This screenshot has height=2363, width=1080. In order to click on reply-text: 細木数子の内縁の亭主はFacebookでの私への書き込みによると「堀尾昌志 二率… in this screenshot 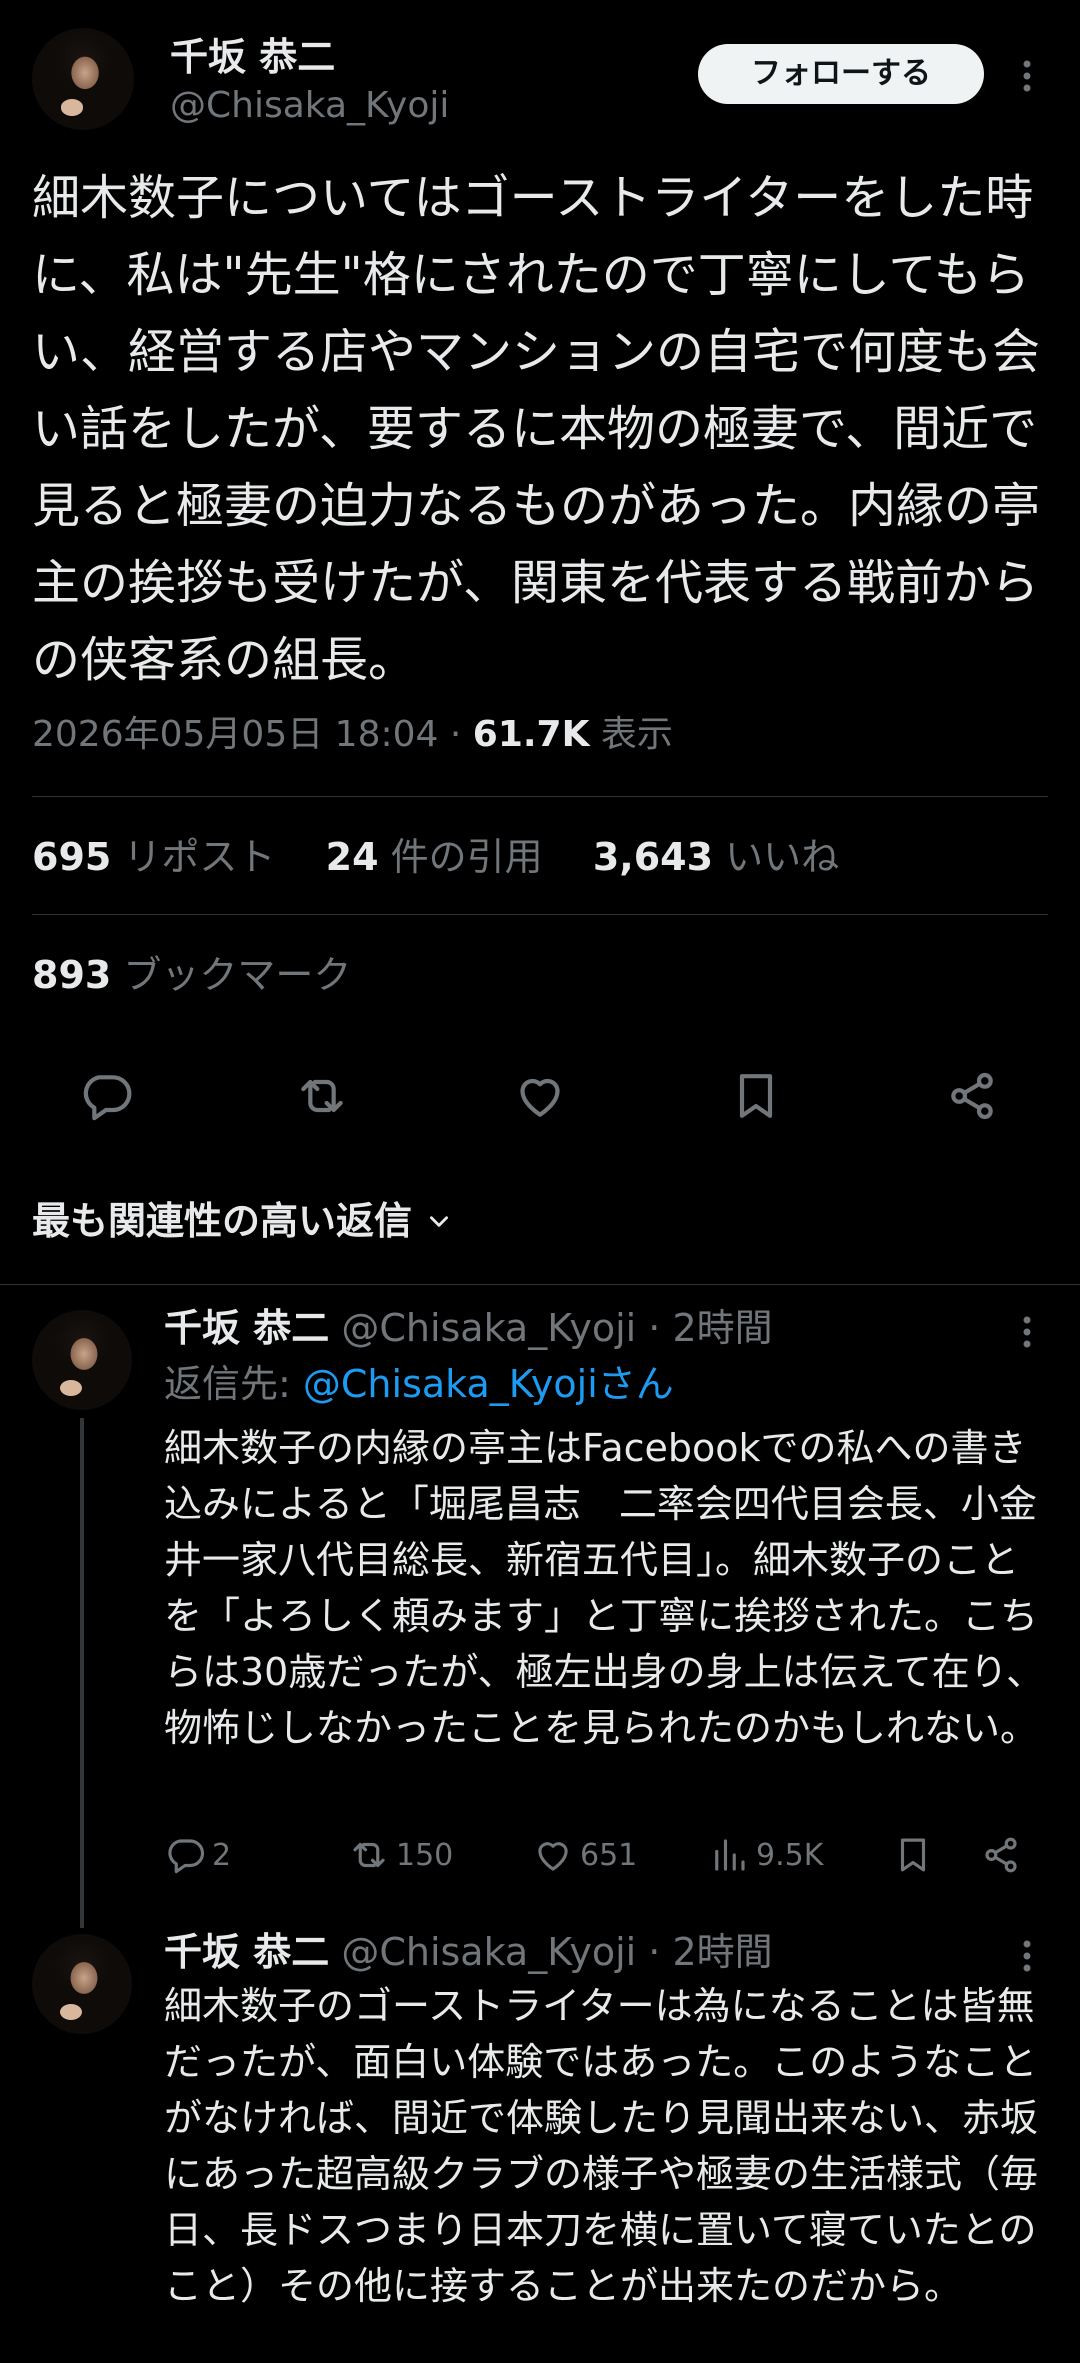, I will do `click(604, 1588)`.